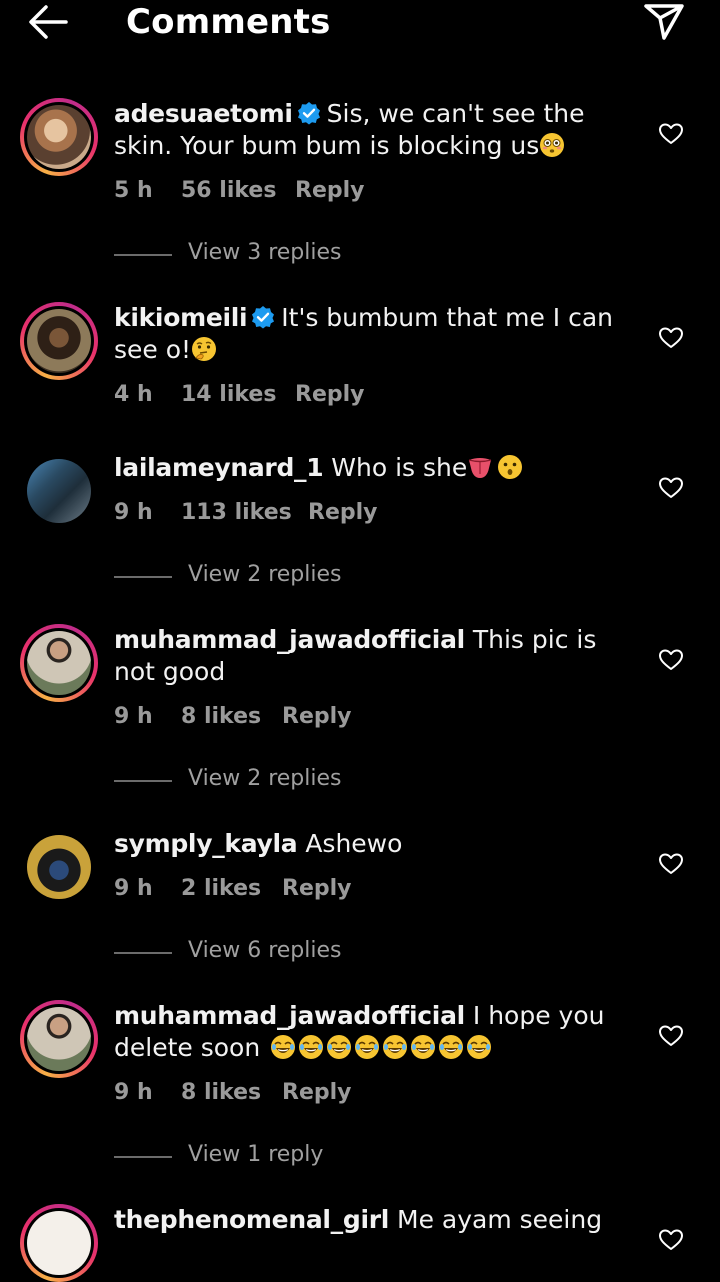 This screenshot has height=1282, width=720. Describe the element at coordinates (256, 1154) in the screenshot. I see `view-replies-label: View 1 reply` at that location.